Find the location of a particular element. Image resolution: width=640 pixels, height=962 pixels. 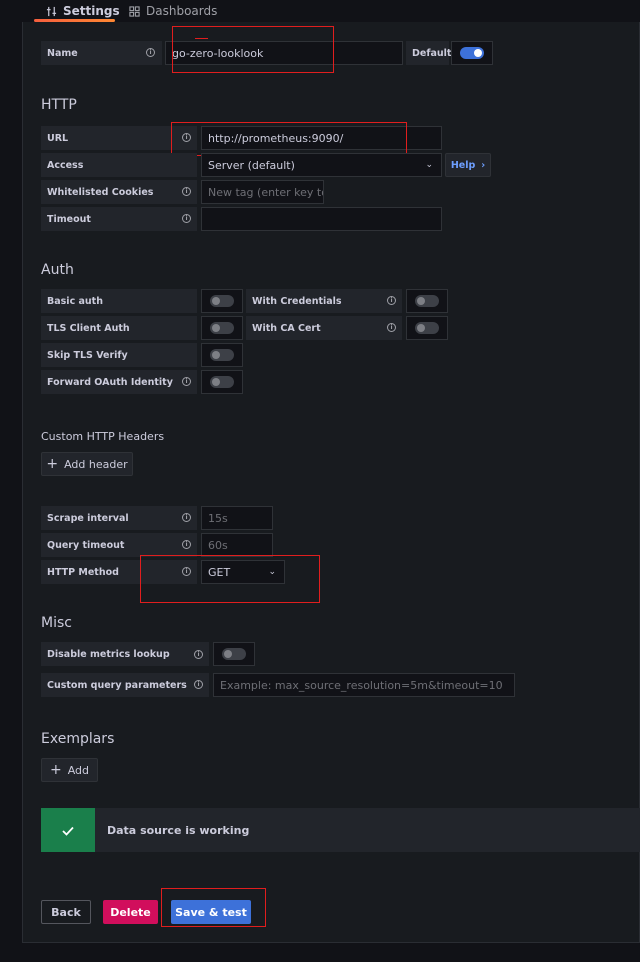

default-label: Default is located at coordinates (432, 53).